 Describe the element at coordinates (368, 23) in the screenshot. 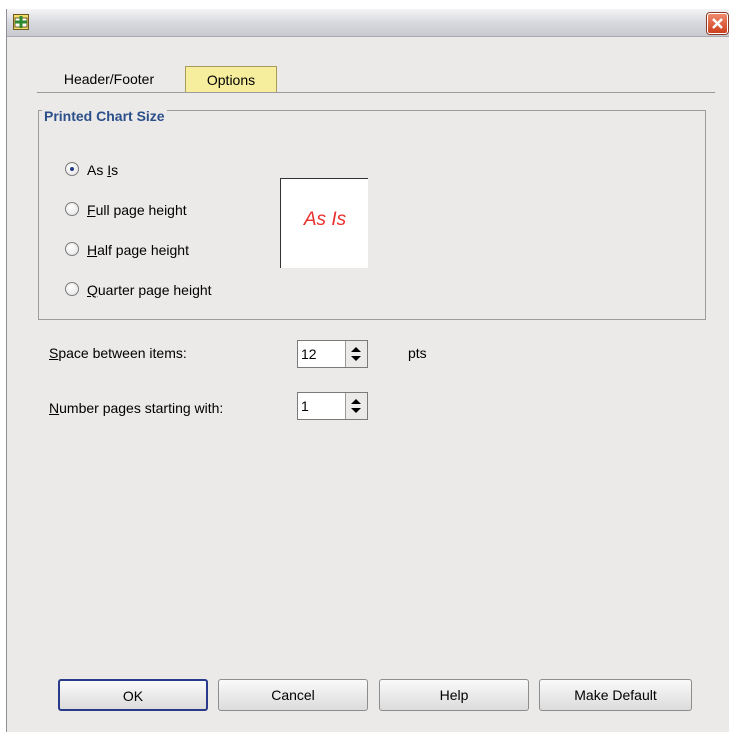

I see `title-bar` at that location.